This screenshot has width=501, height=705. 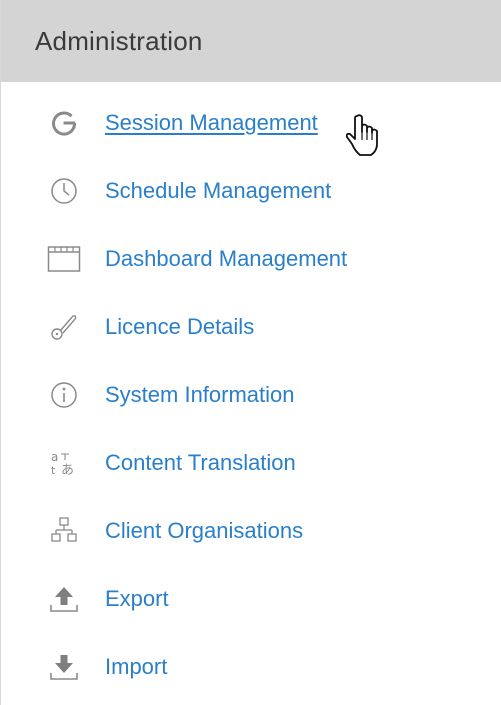 What do you see at coordinates (226, 259) in the screenshot?
I see `menu-label-dashboard-management: Dashboard Management` at bounding box center [226, 259].